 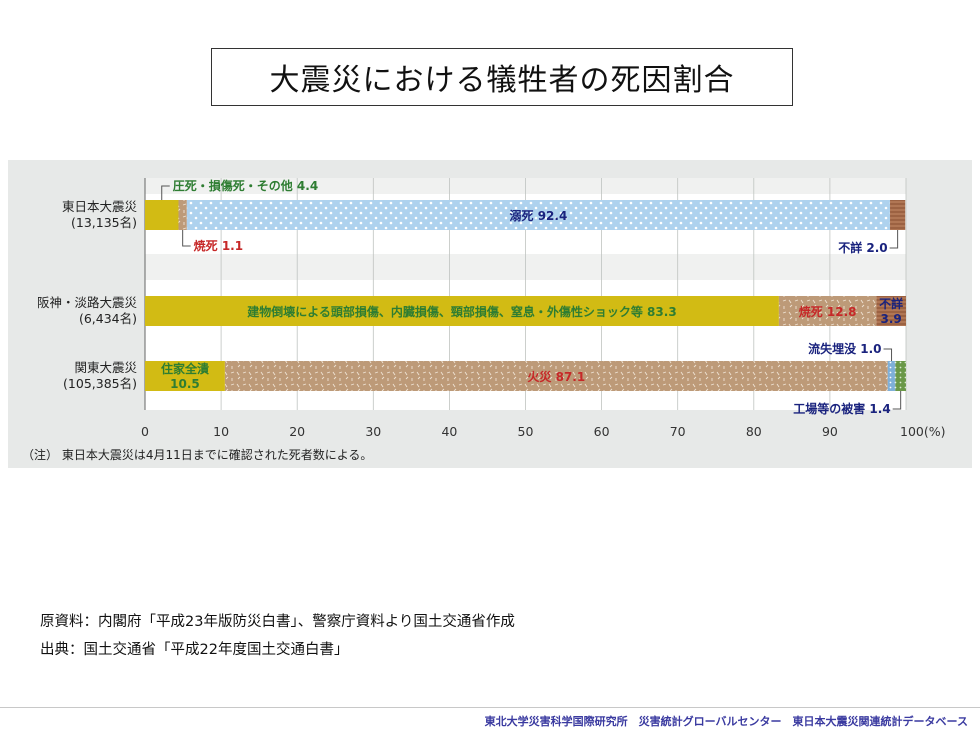 I want to click on bar-segment-crush, so click(x=162, y=215).